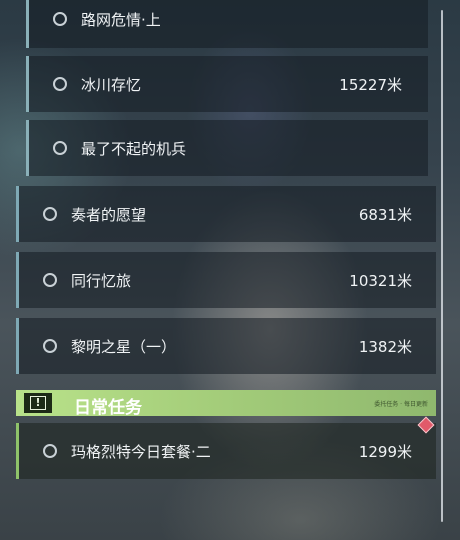 This screenshot has height=540, width=460. Describe the element at coordinates (141, 452) in the screenshot. I see `quest-name: 玛格烈特今日套餐·二` at that location.